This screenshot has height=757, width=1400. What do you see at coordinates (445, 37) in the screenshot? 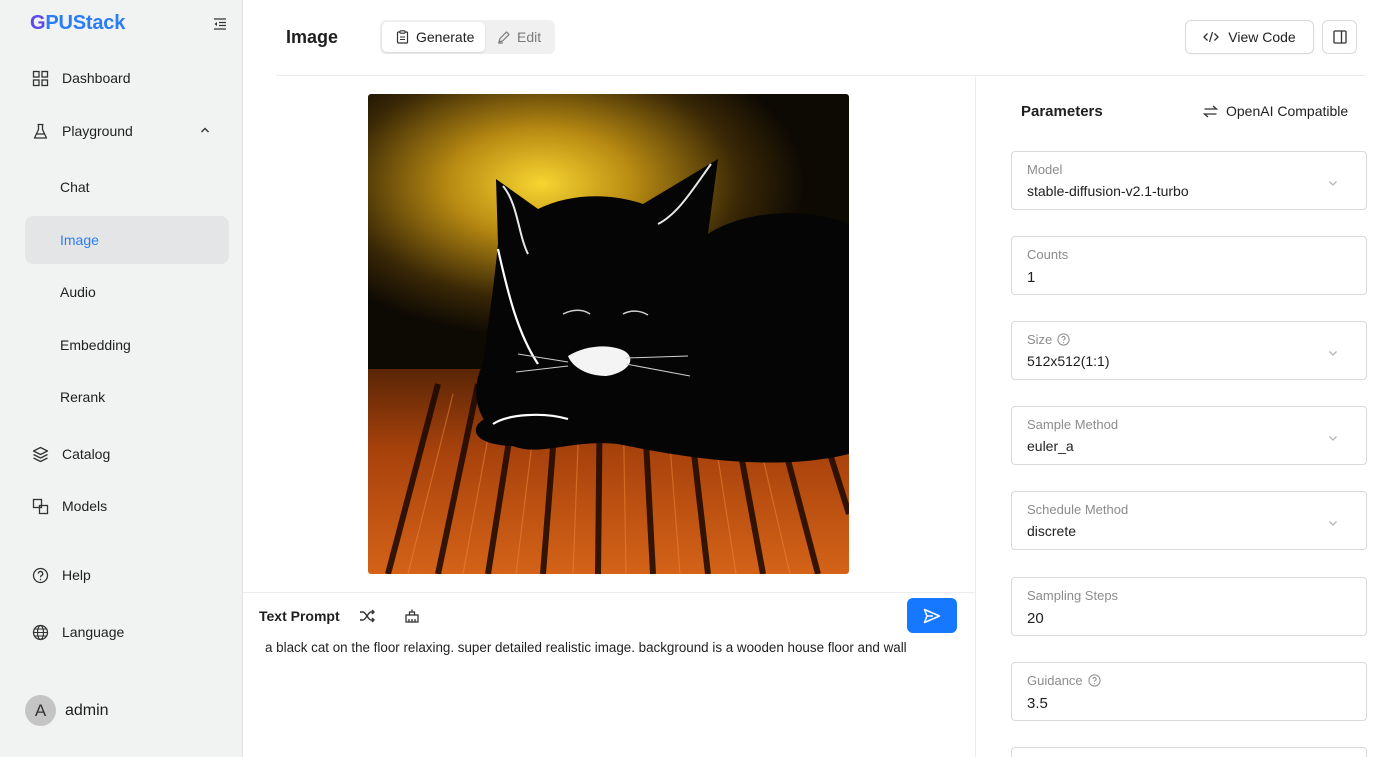
I see `tab-label: Generate` at bounding box center [445, 37].